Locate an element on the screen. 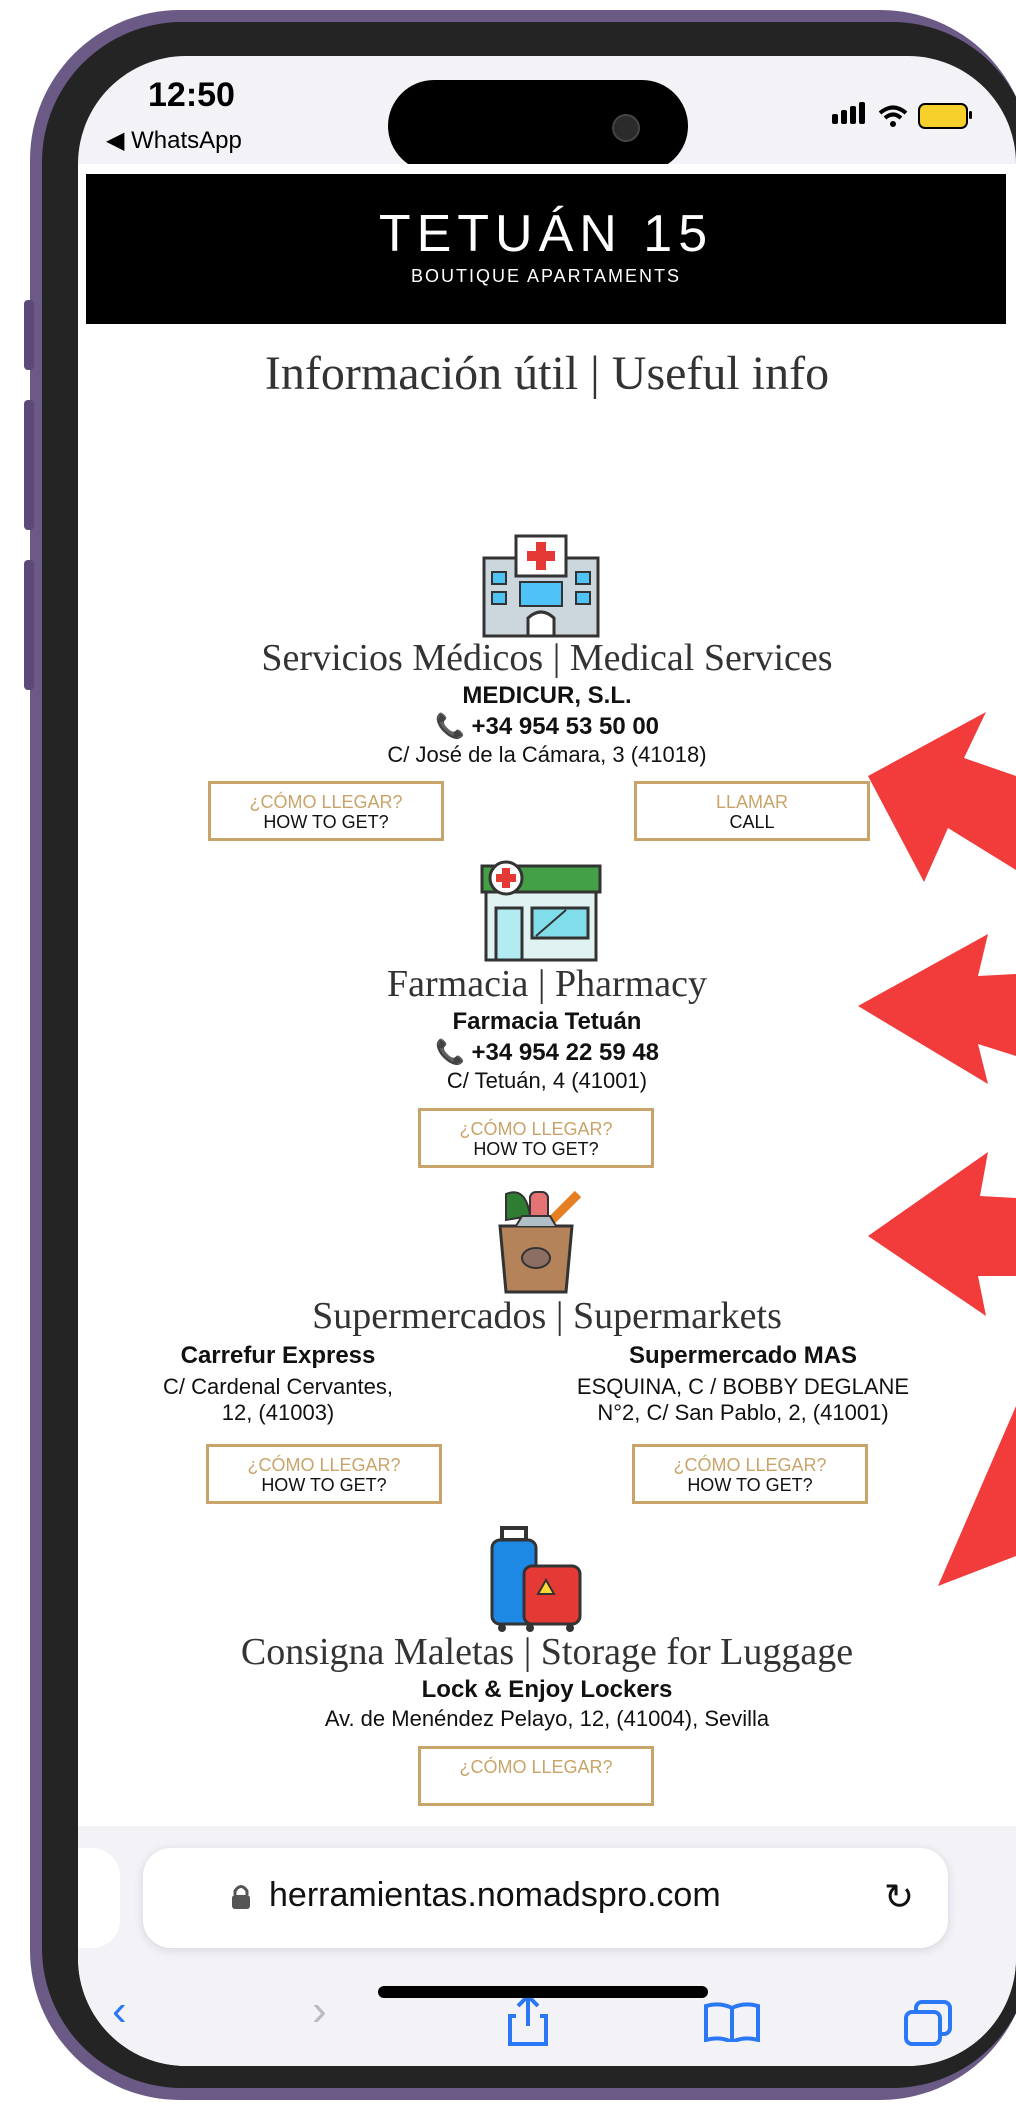 The width and height of the screenshot is (1016, 2106). pharmacy-icon is located at coordinates (541, 911).